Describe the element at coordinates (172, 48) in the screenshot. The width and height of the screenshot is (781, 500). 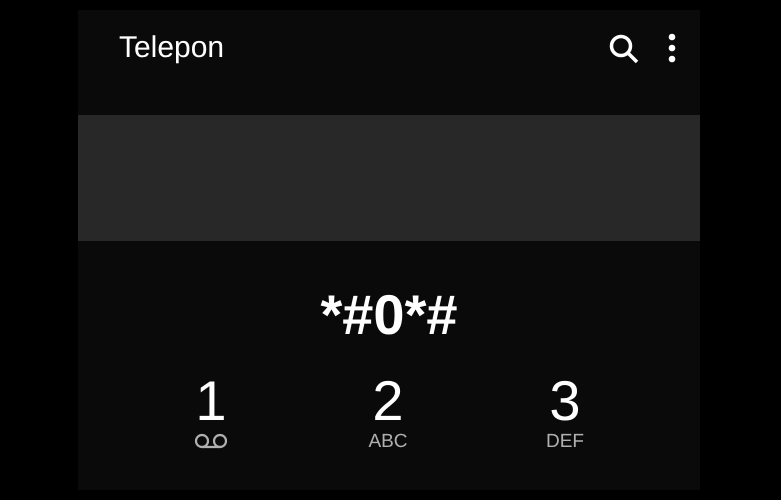
I see `app-title: Telepon` at that location.